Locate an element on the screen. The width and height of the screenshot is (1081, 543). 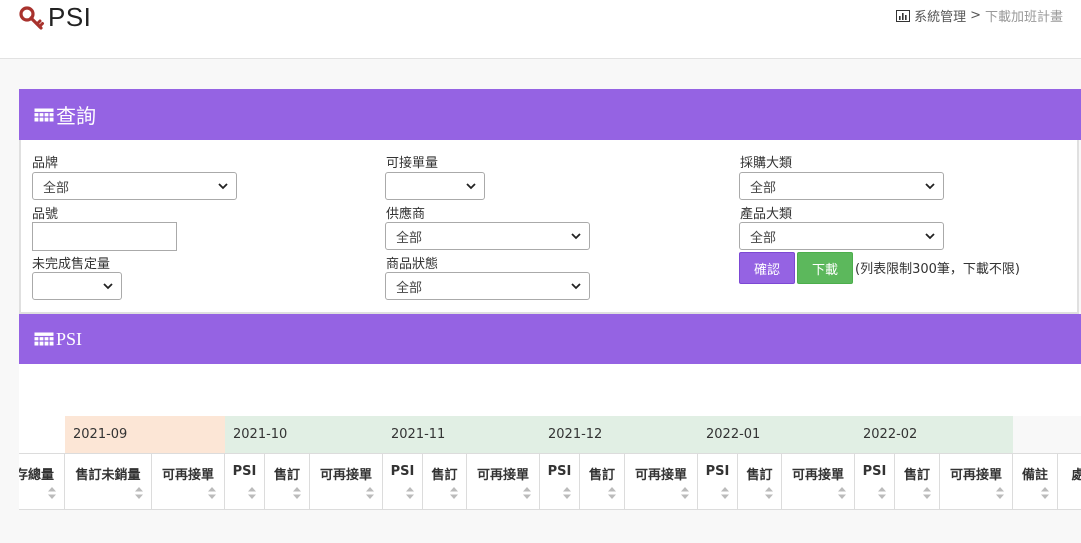
brand: PSI is located at coordinates (54, 17).